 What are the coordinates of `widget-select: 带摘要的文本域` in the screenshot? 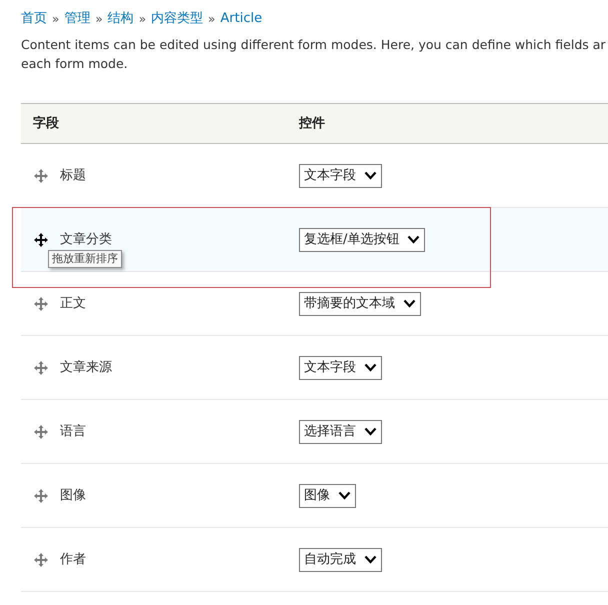 It's located at (360, 304).